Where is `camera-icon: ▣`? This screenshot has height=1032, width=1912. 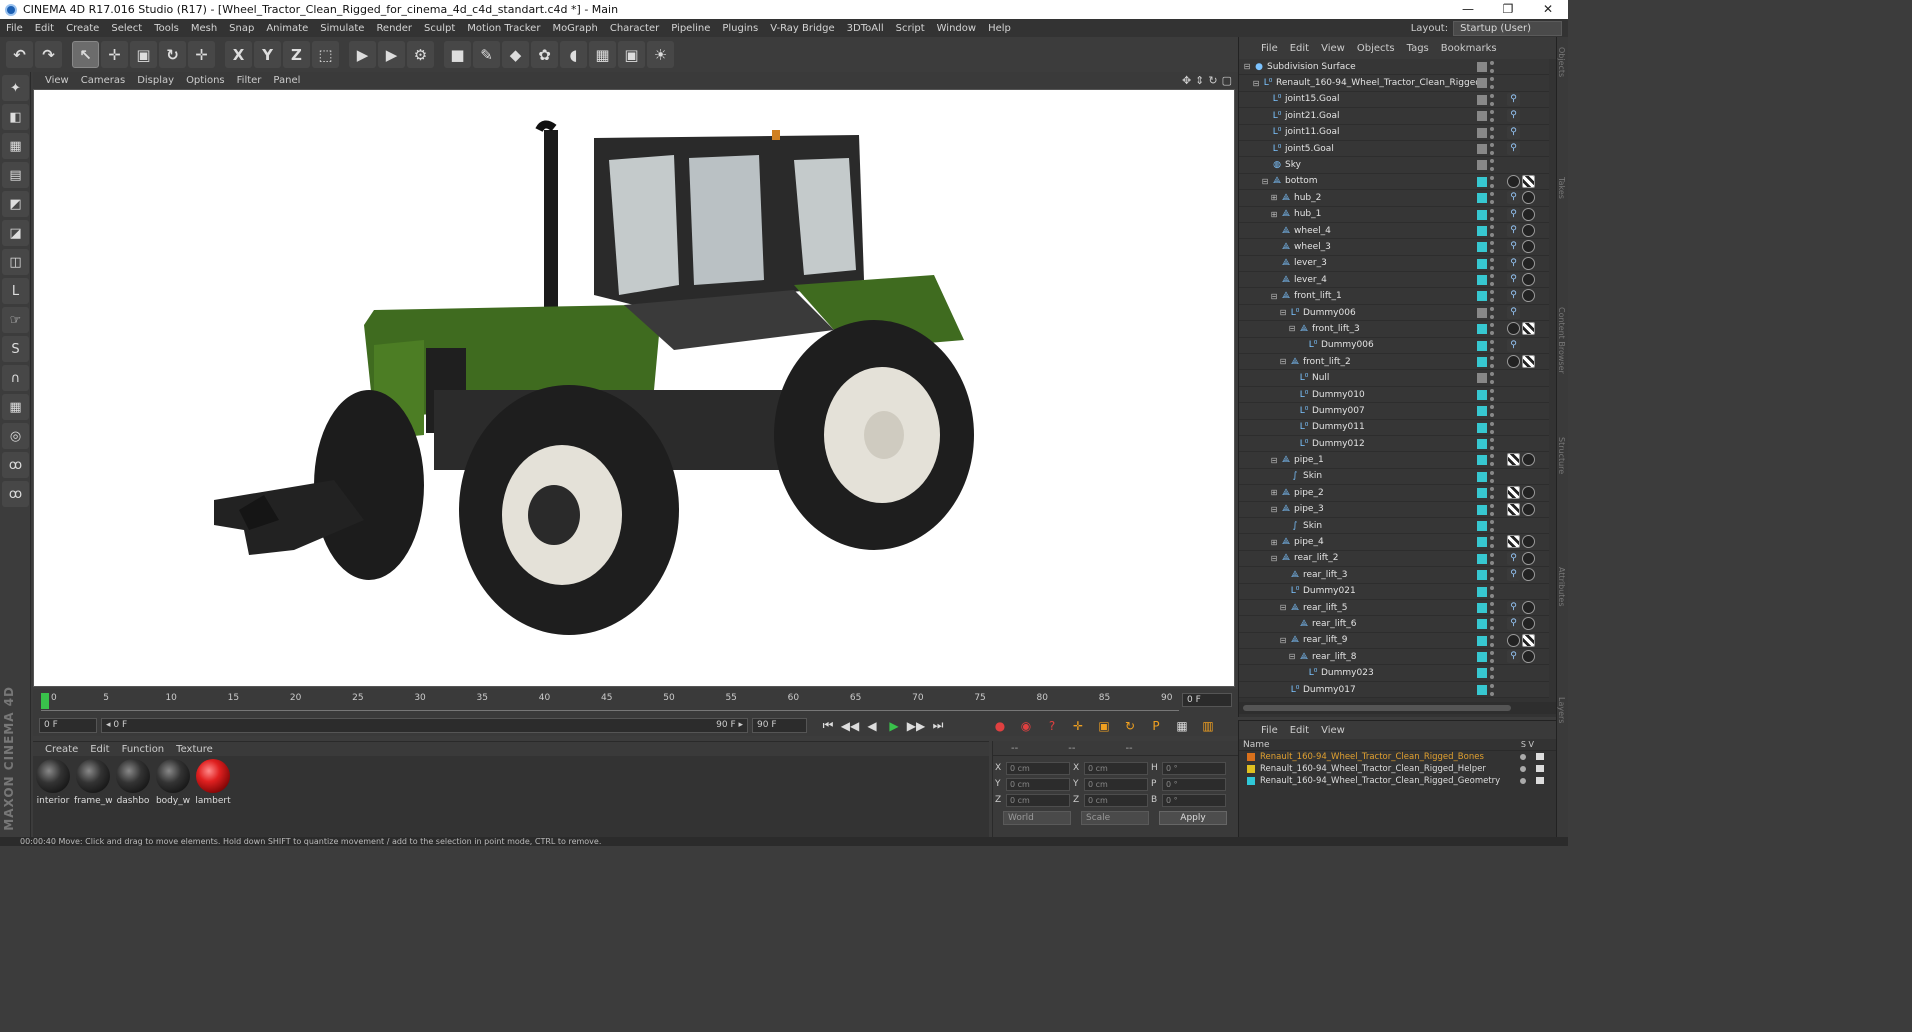 camera-icon: ▣ is located at coordinates (631, 54).